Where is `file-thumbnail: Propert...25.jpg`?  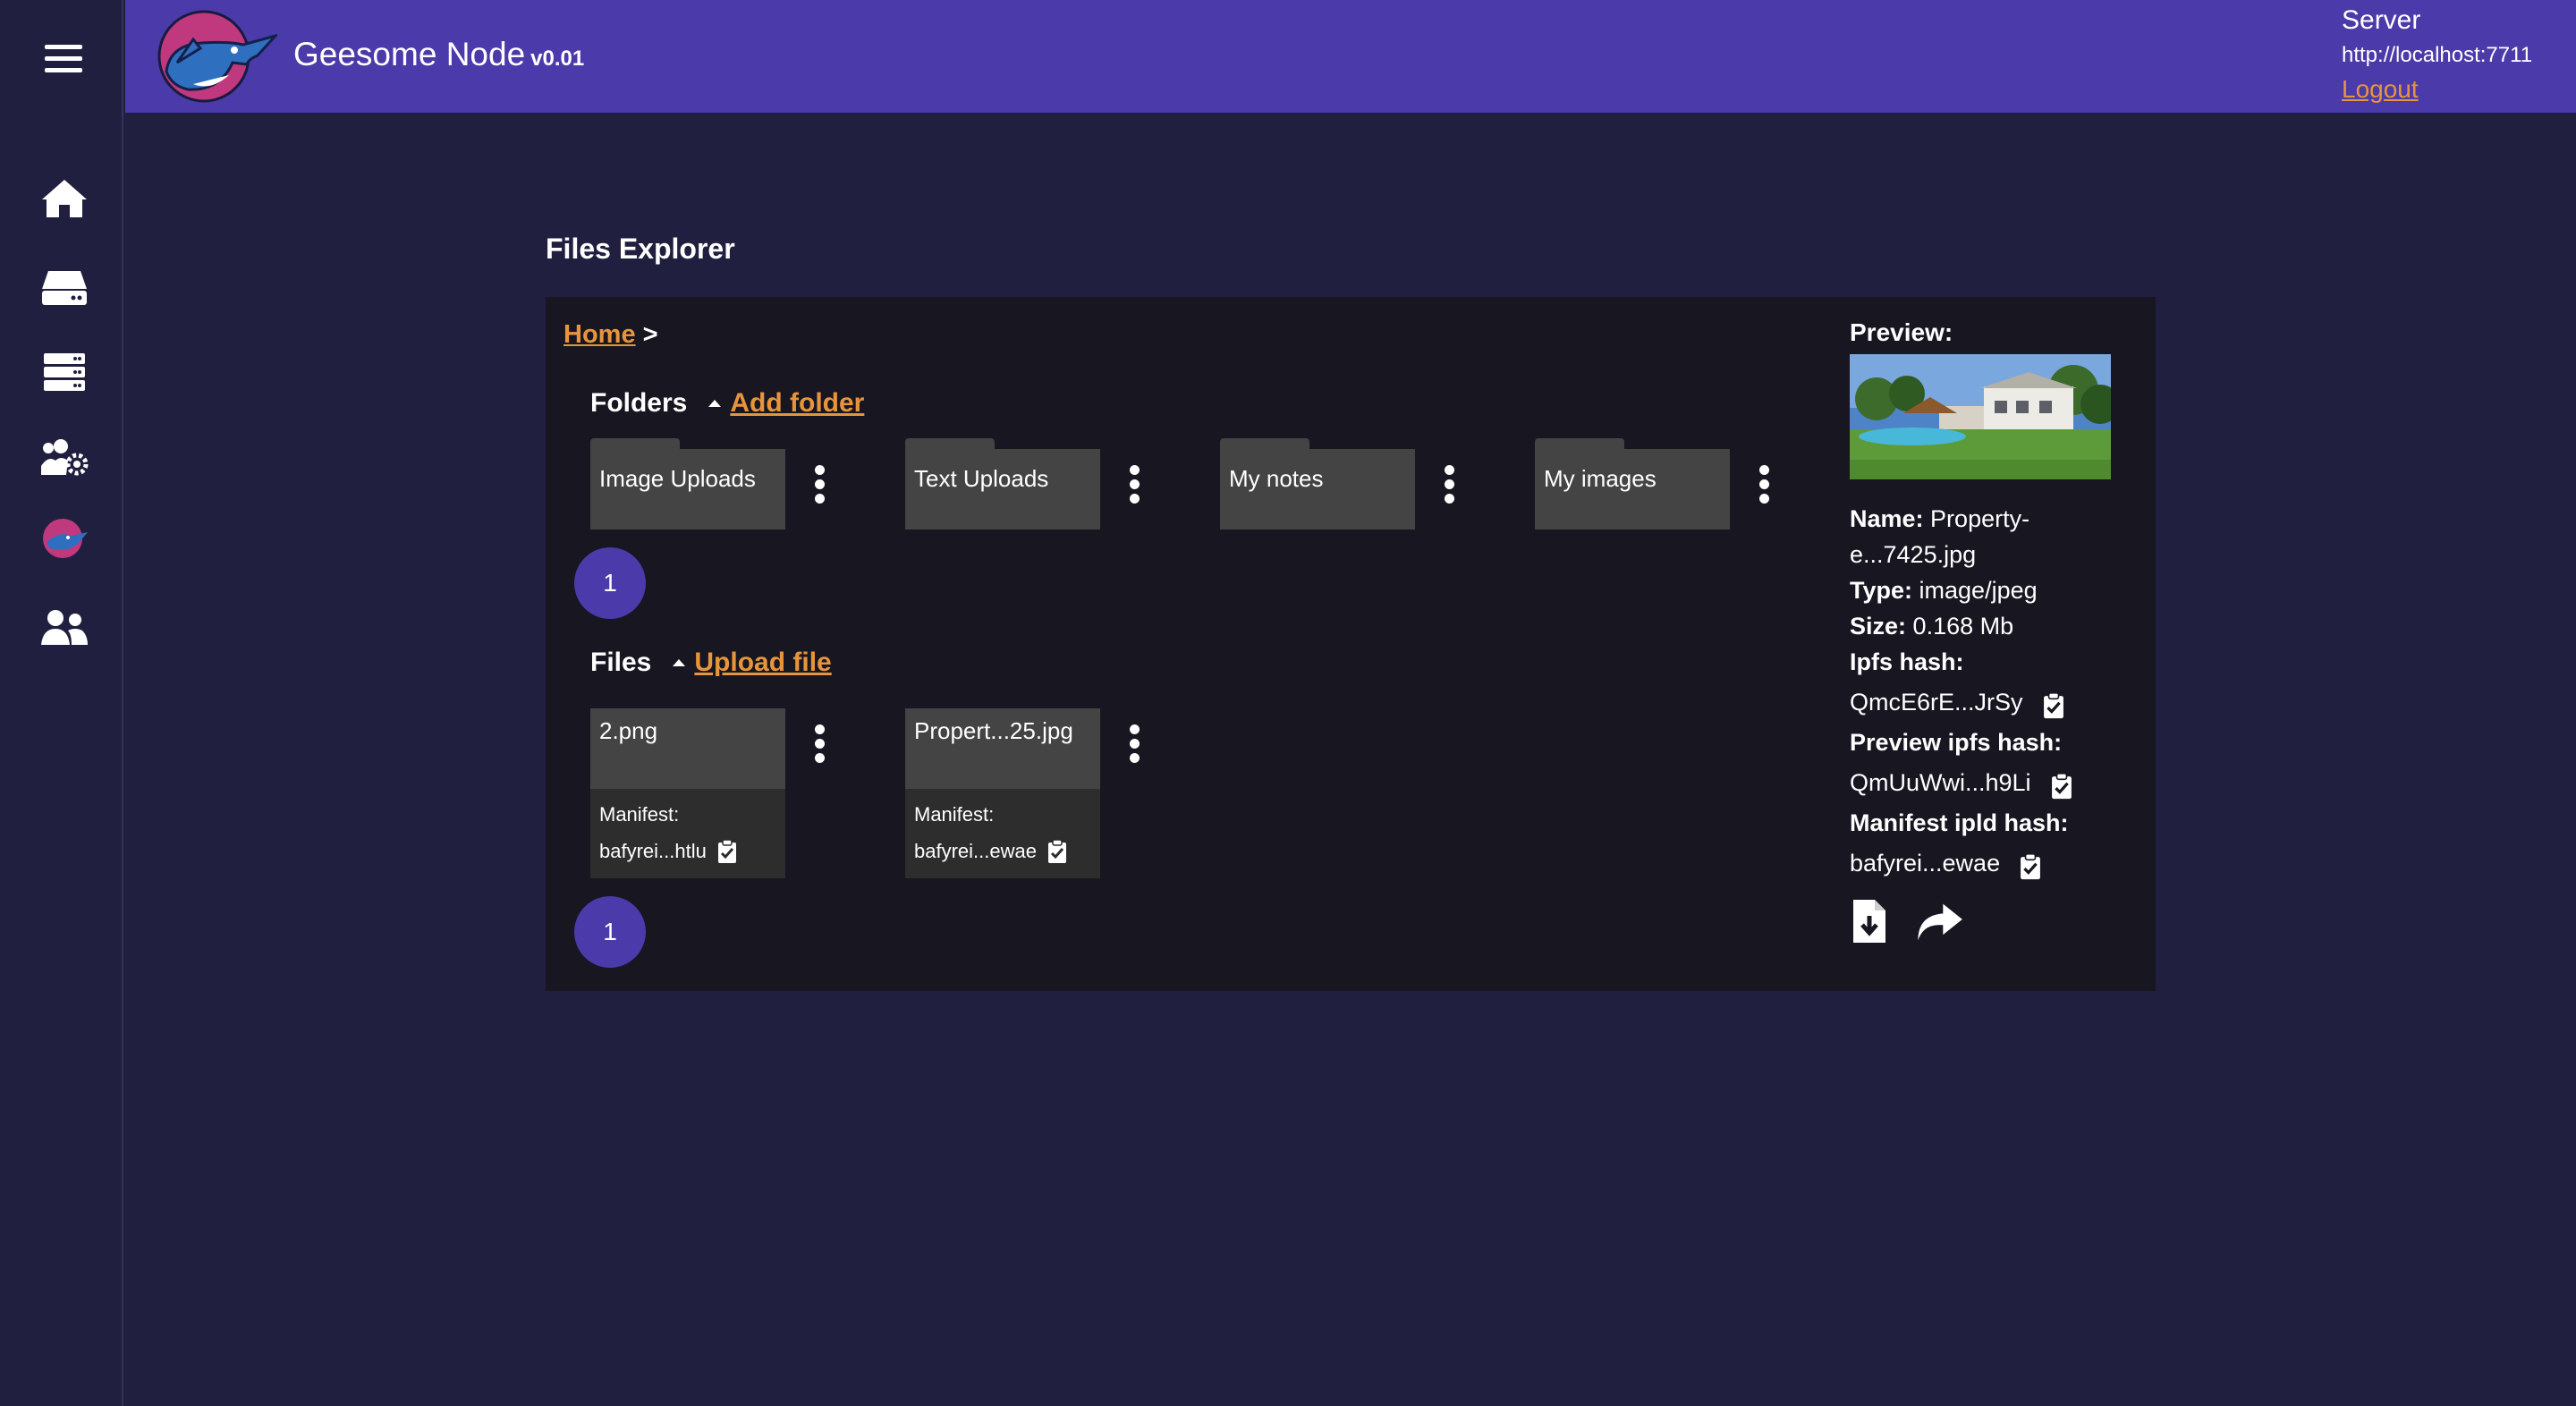 file-thumbnail: Propert...25.jpg is located at coordinates (1002, 749).